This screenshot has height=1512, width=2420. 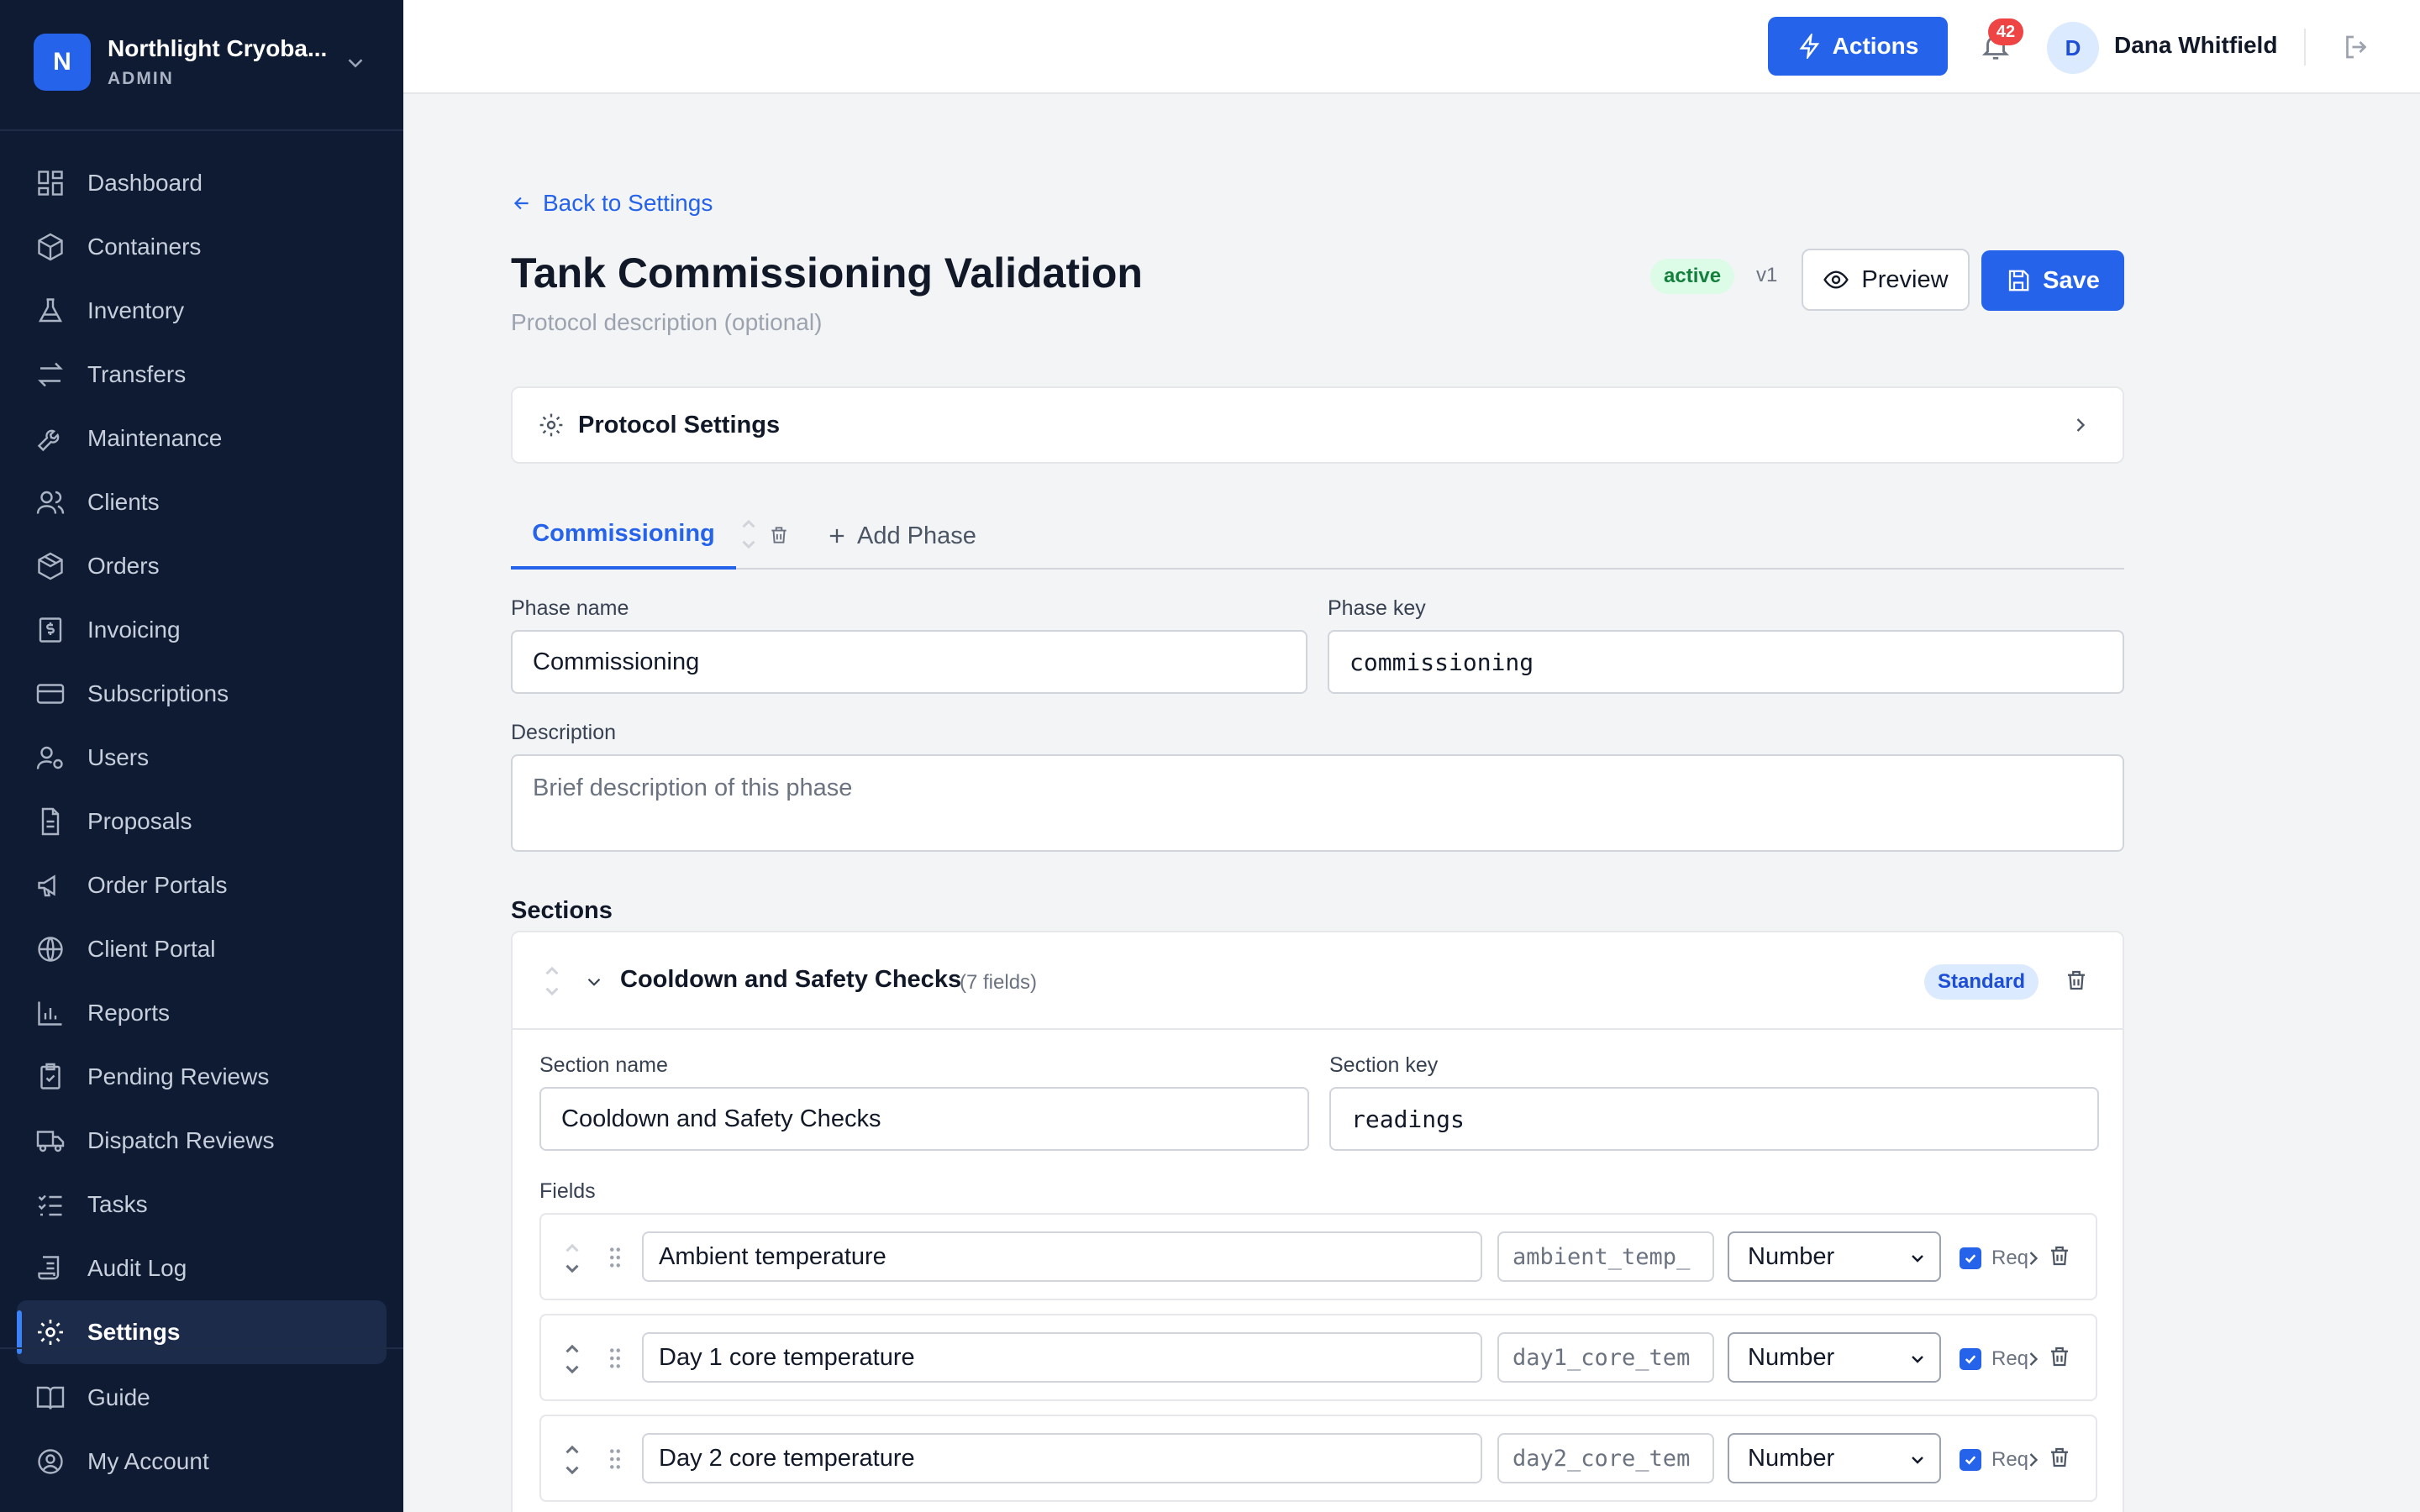 What do you see at coordinates (51, 1398) in the screenshot?
I see `book-icon` at bounding box center [51, 1398].